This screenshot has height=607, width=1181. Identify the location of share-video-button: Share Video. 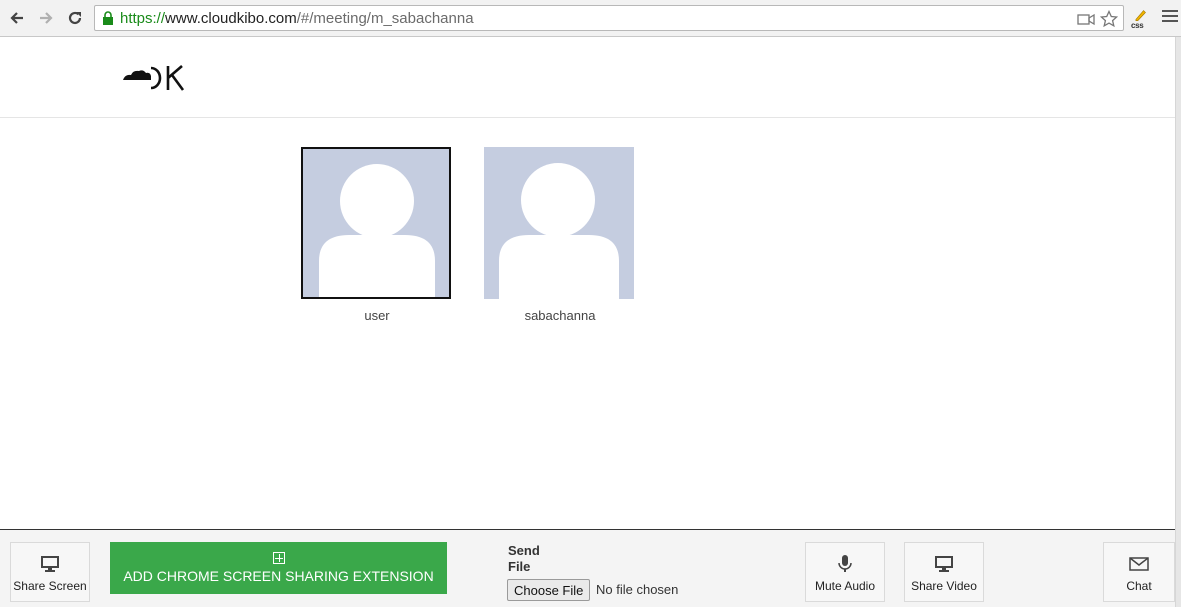
(944, 572).